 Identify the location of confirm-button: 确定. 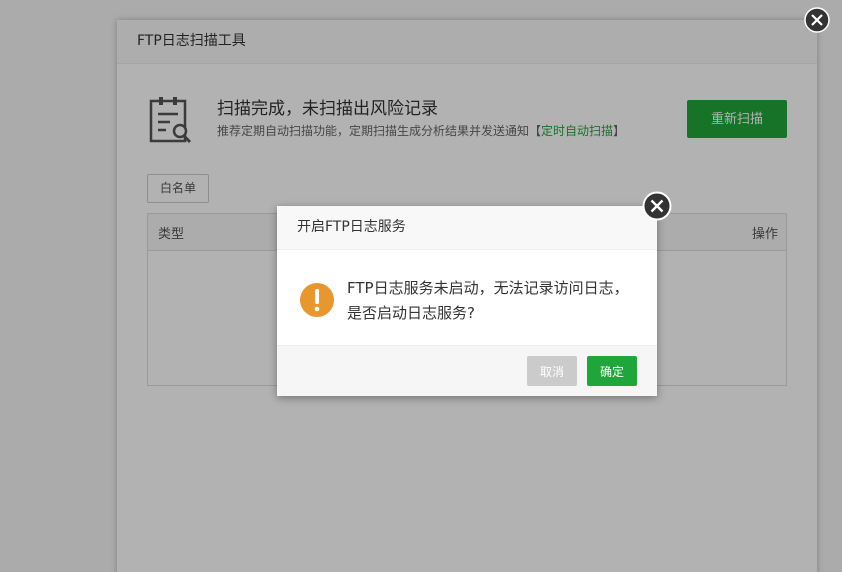
(612, 371).